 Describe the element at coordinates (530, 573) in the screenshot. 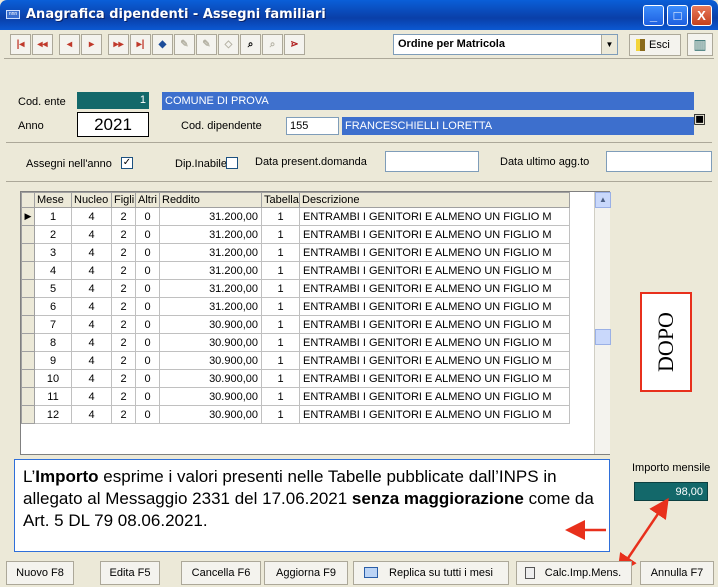

I see `calculator-icon` at that location.